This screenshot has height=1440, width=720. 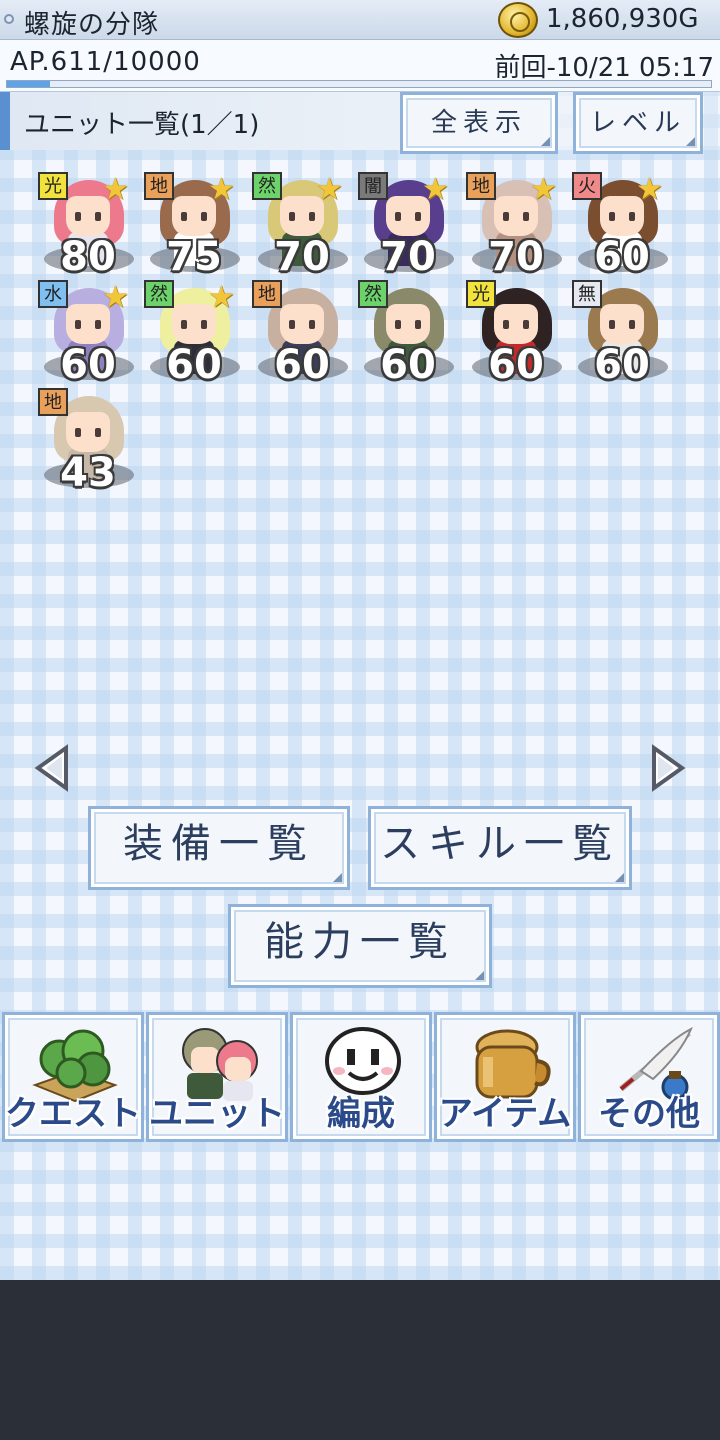 I want to click on nav-unit-button: ユニット, so click(x=217, y=1077).